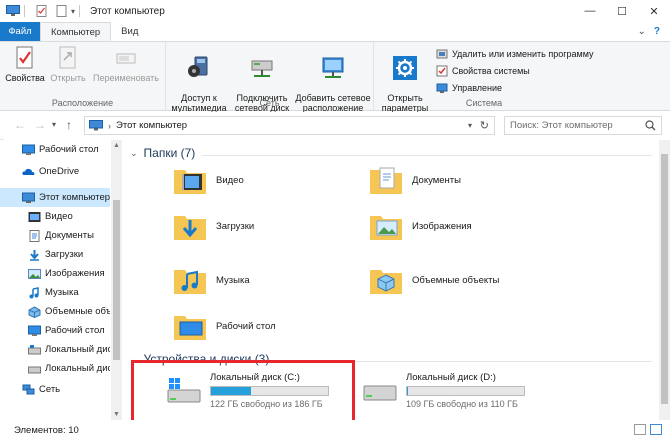  Describe the element at coordinates (24, 57) in the screenshot. I see `properties-icon` at that location.